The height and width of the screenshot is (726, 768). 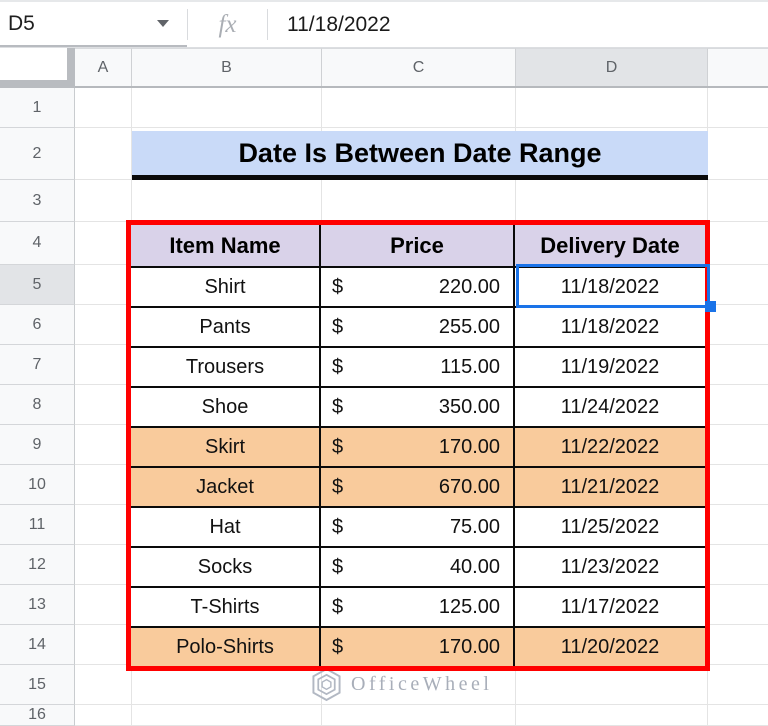 What do you see at coordinates (37, 605) in the screenshot?
I see `row-header-13: 13` at bounding box center [37, 605].